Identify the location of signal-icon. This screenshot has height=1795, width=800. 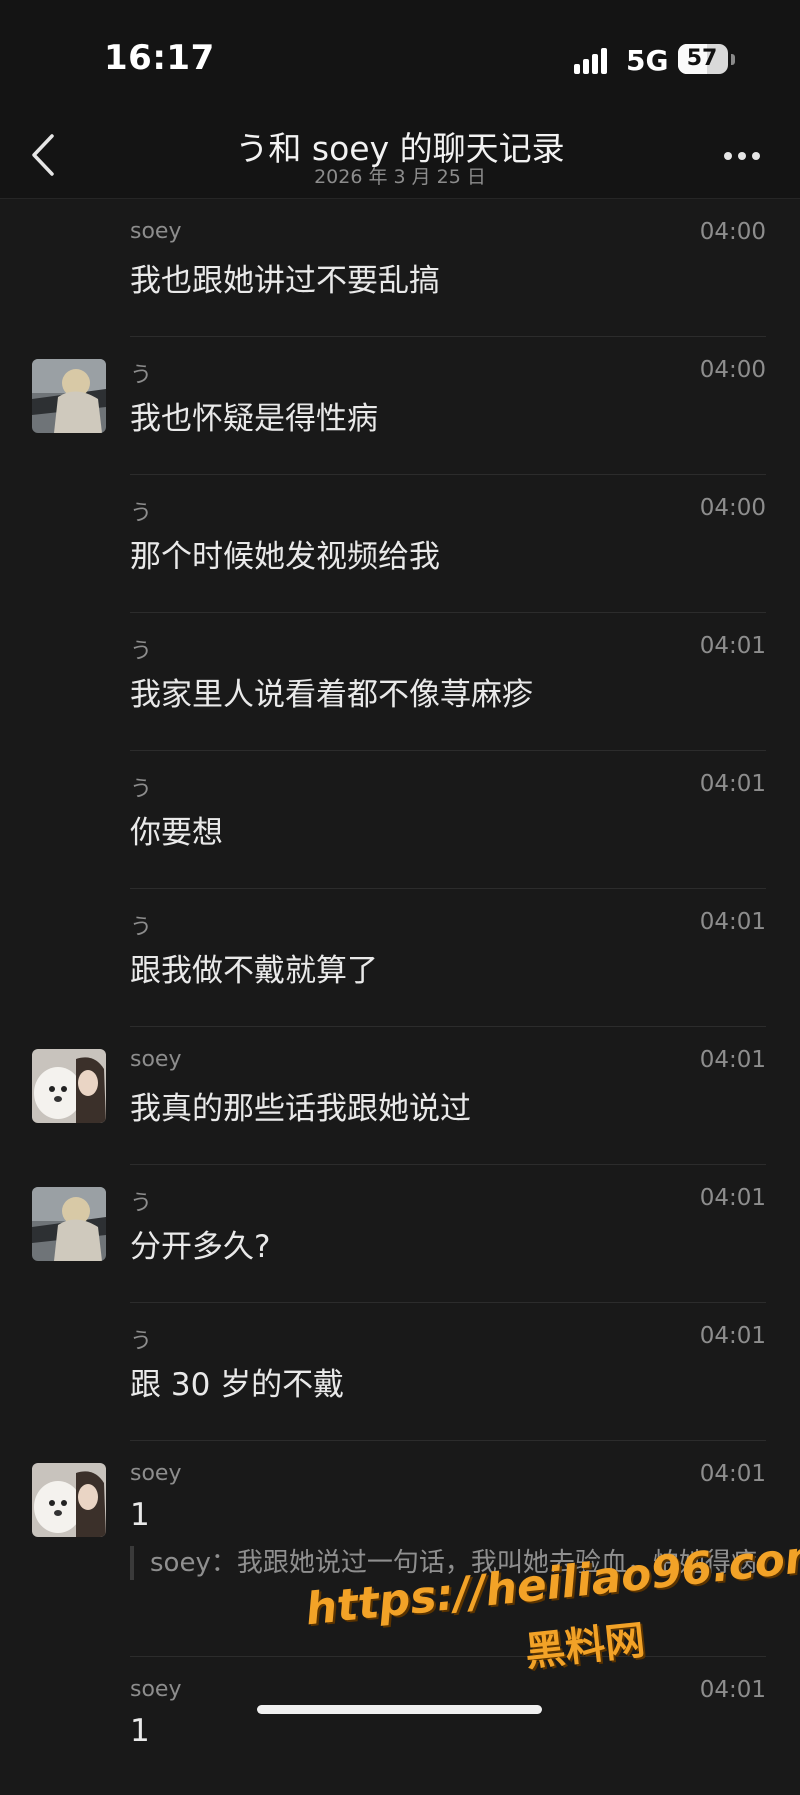
(594, 60).